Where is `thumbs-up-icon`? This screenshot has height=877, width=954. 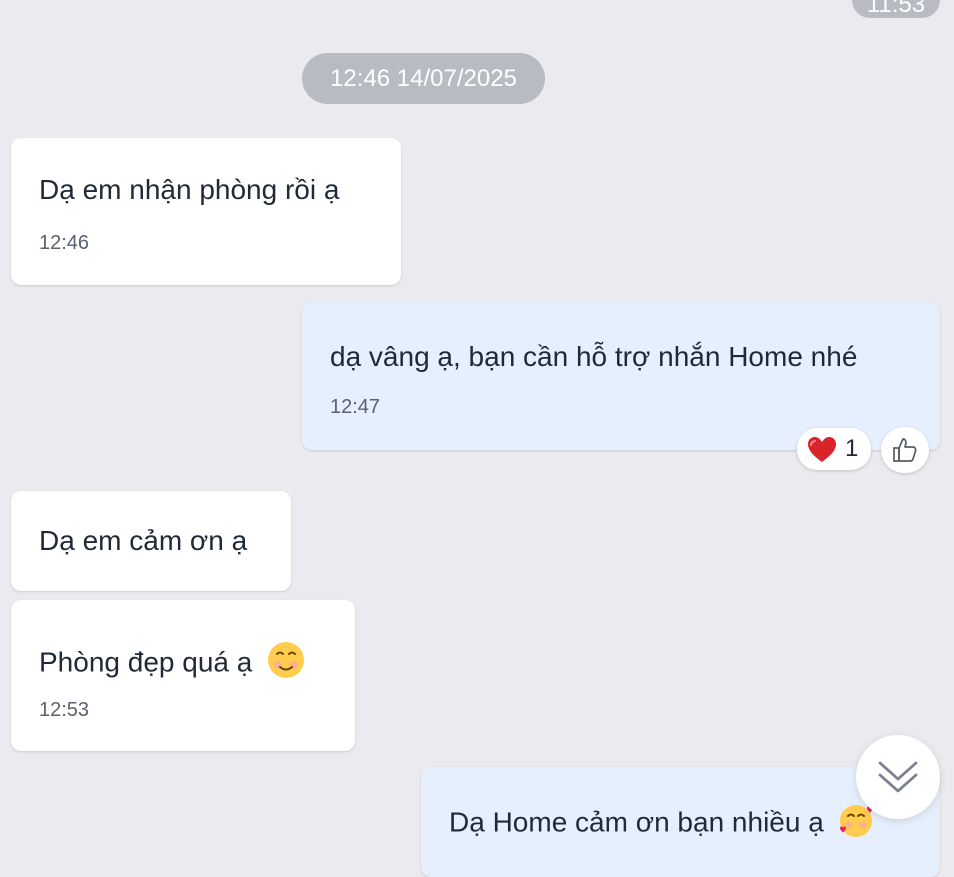 thumbs-up-icon is located at coordinates (905, 450).